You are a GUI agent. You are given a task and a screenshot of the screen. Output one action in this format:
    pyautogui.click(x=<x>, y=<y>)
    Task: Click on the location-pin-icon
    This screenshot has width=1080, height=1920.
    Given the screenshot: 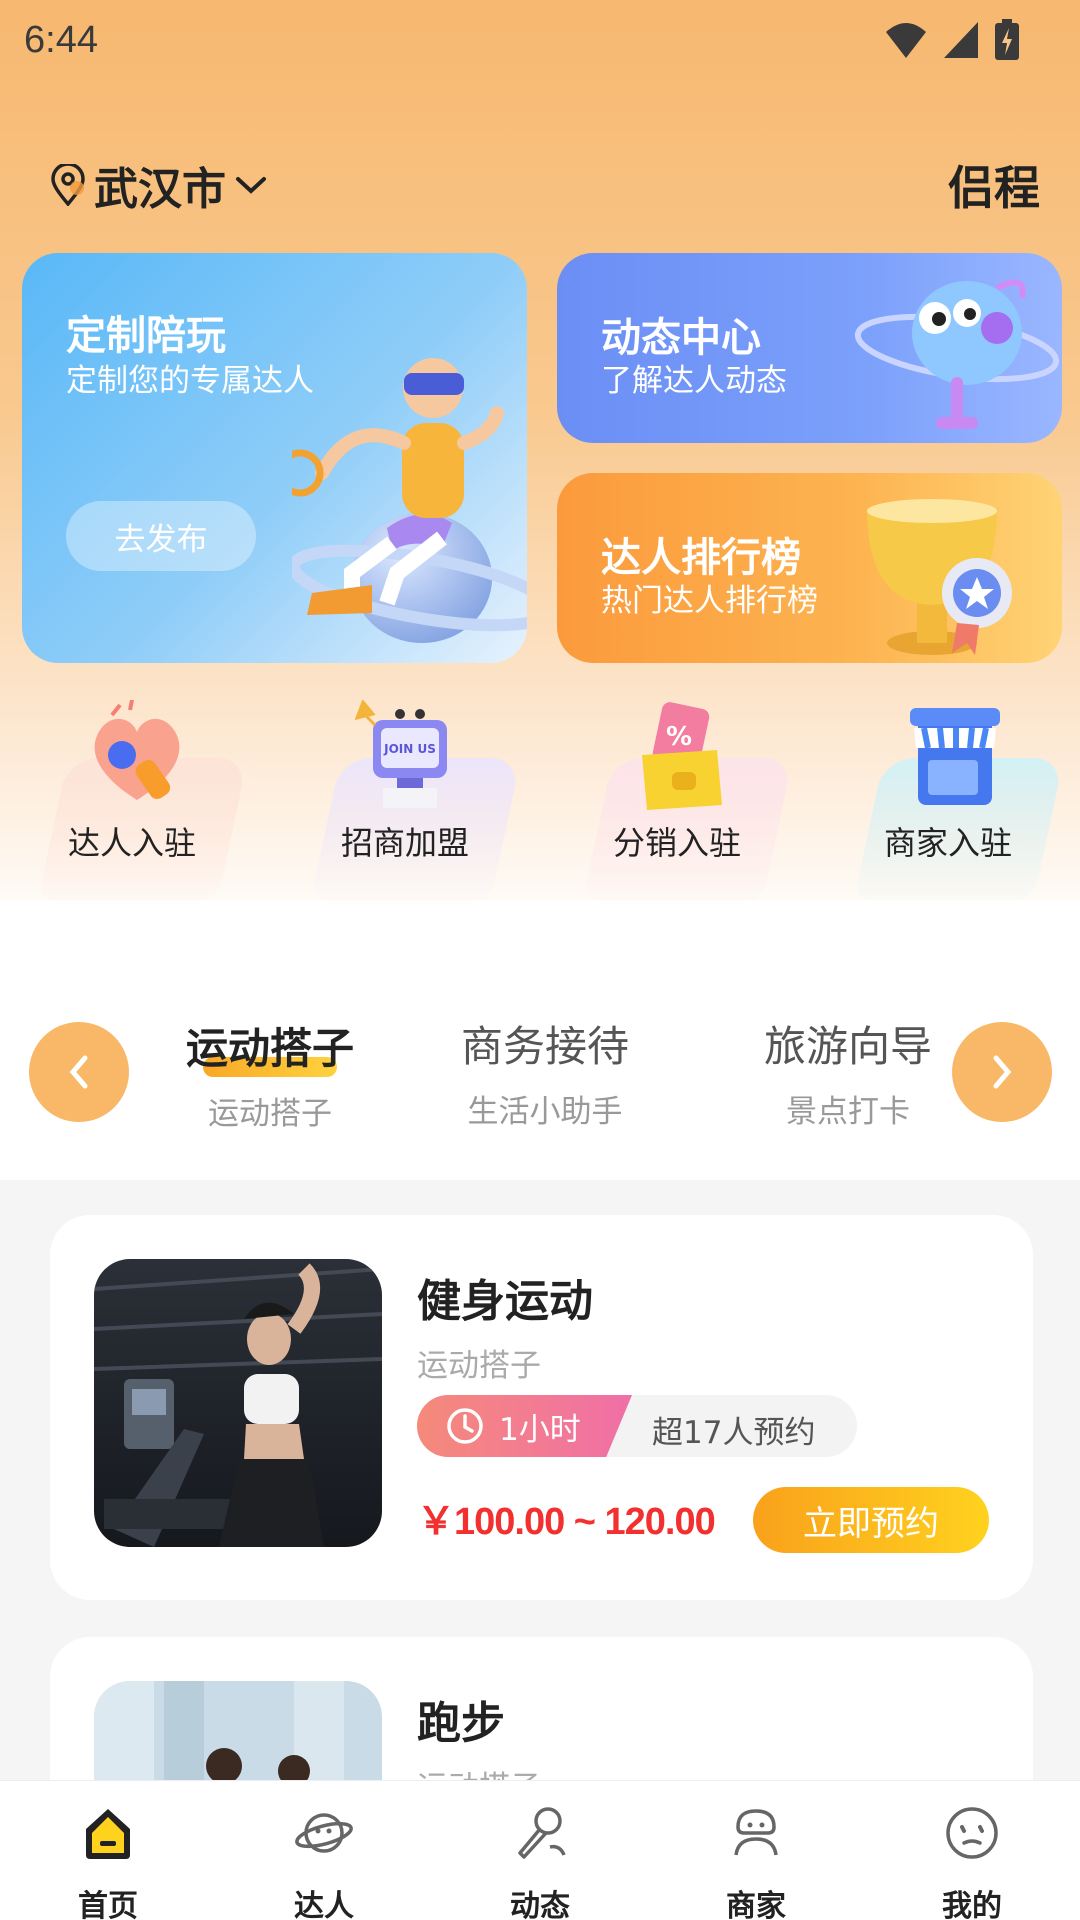 What is the action you would take?
    pyautogui.click(x=68, y=185)
    